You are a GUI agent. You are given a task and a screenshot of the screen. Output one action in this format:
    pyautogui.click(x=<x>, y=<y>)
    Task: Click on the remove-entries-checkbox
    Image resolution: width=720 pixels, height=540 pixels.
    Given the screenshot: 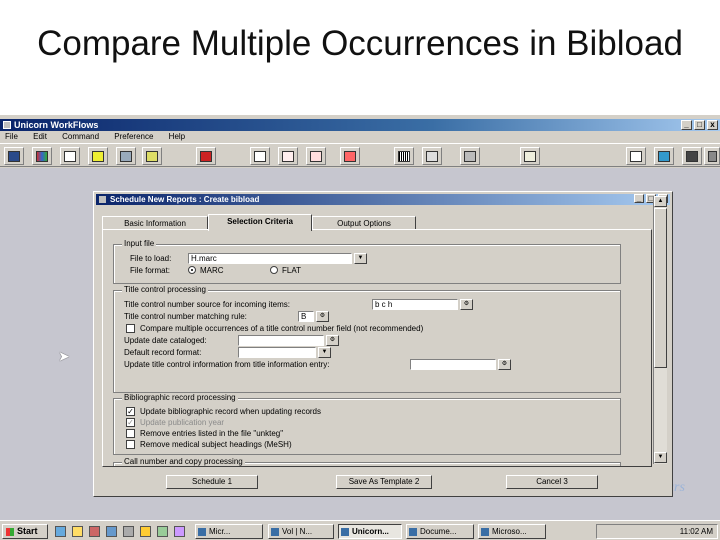 What is the action you would take?
    pyautogui.click(x=130, y=433)
    